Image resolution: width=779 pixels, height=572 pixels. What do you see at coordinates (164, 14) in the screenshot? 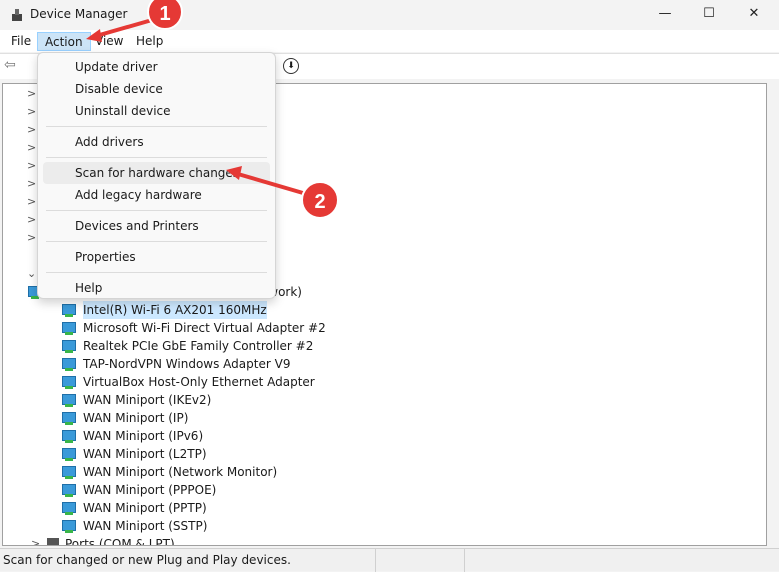
I see `step-1-label: 1` at bounding box center [164, 14].